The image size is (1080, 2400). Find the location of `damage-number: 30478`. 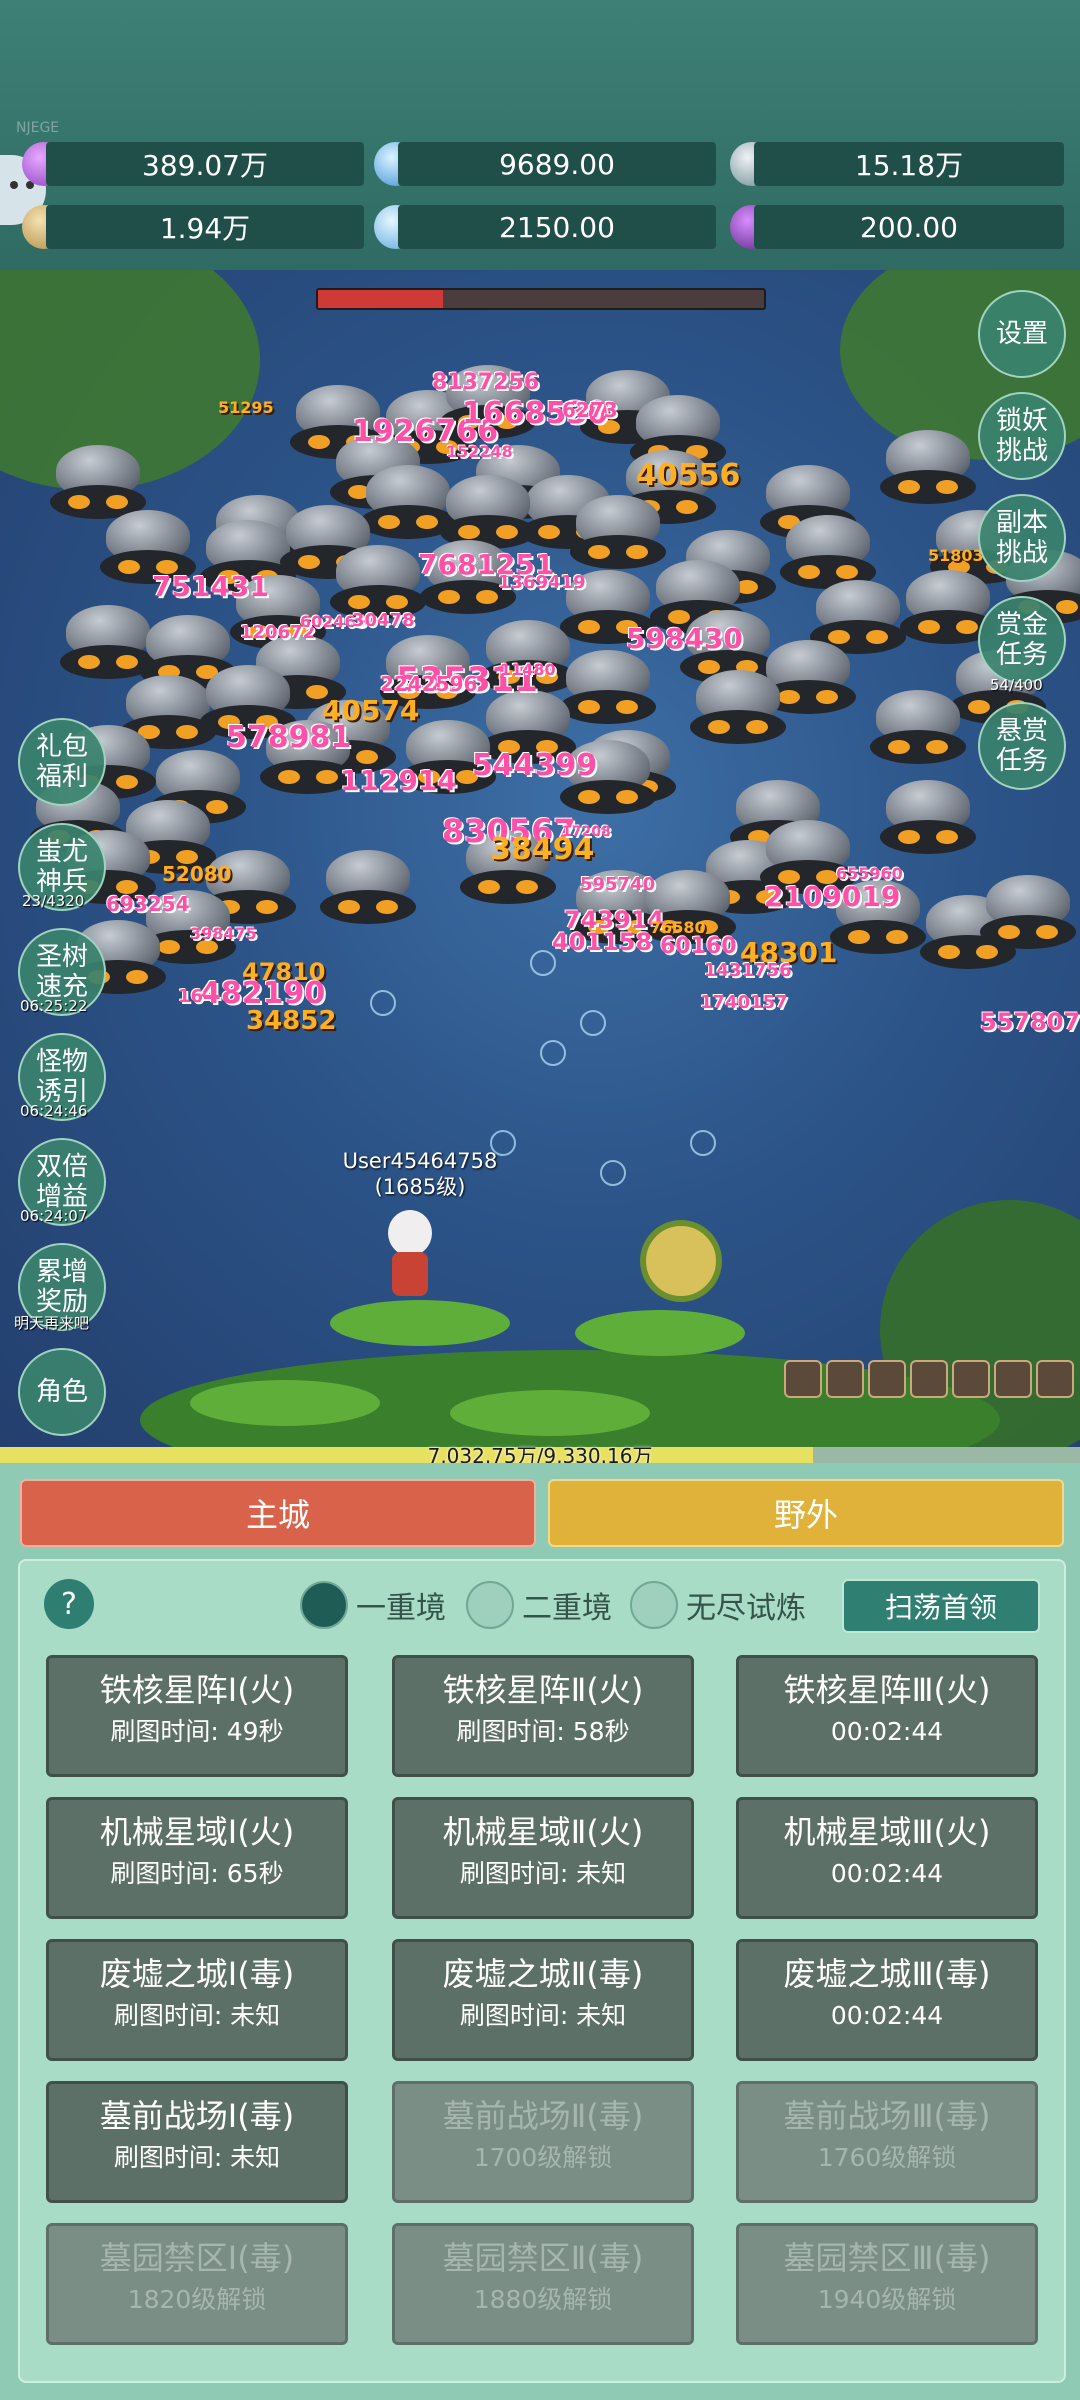

damage-number: 30478 is located at coordinates (383, 620).